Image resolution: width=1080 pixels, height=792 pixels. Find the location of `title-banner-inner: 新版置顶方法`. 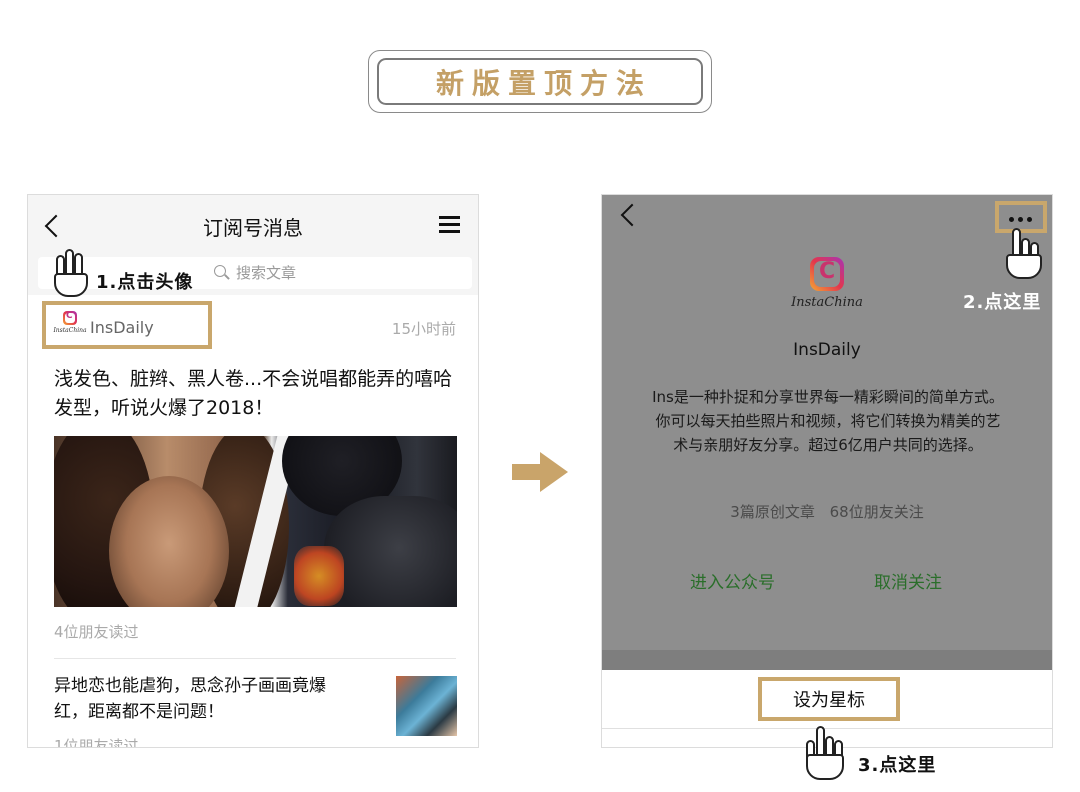

title-banner-inner: 新版置顶方法 is located at coordinates (540, 81).